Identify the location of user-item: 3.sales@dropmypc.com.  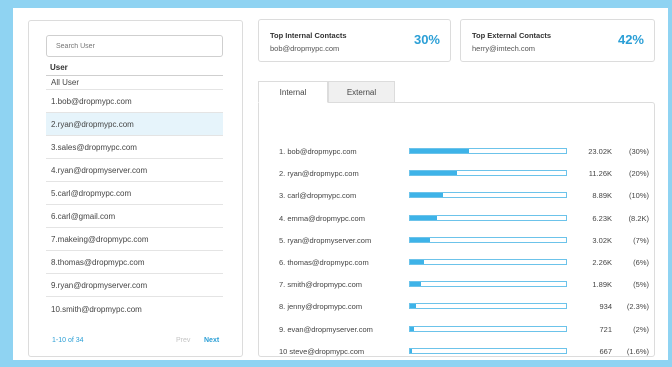
(134, 146).